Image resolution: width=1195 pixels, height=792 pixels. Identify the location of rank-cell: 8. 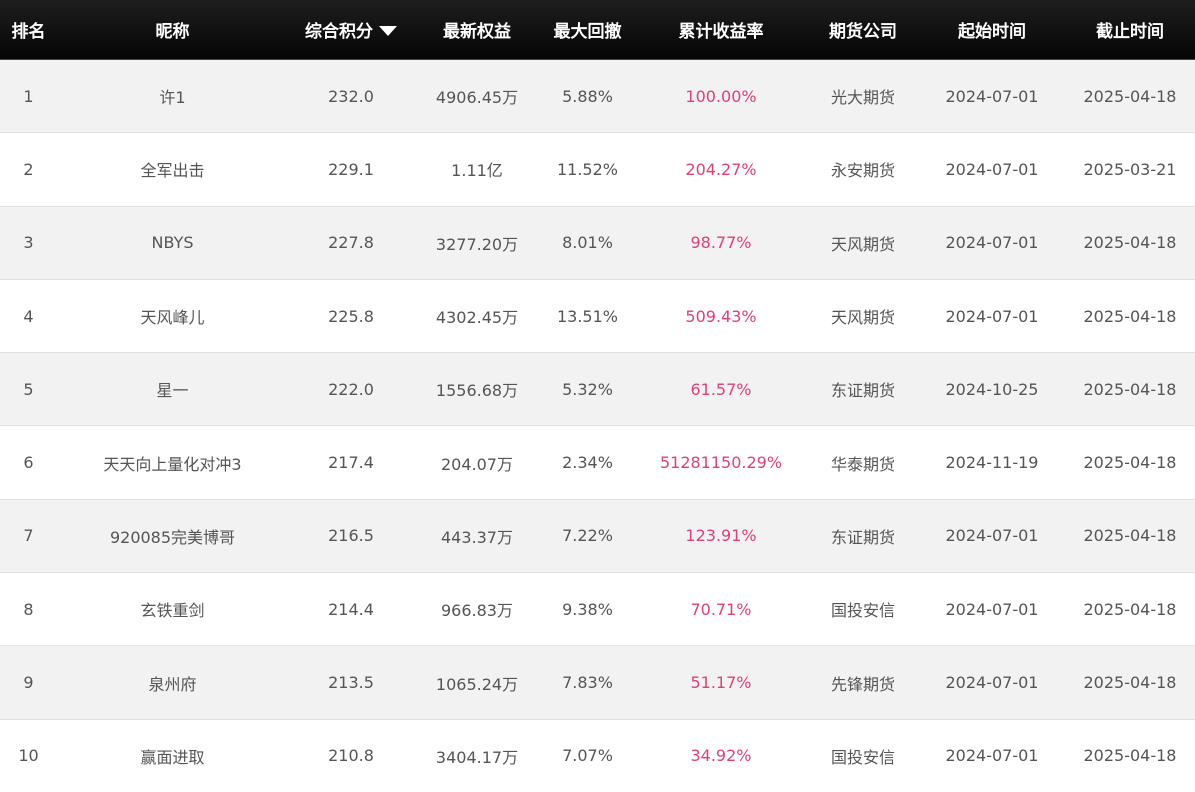
(28, 609).